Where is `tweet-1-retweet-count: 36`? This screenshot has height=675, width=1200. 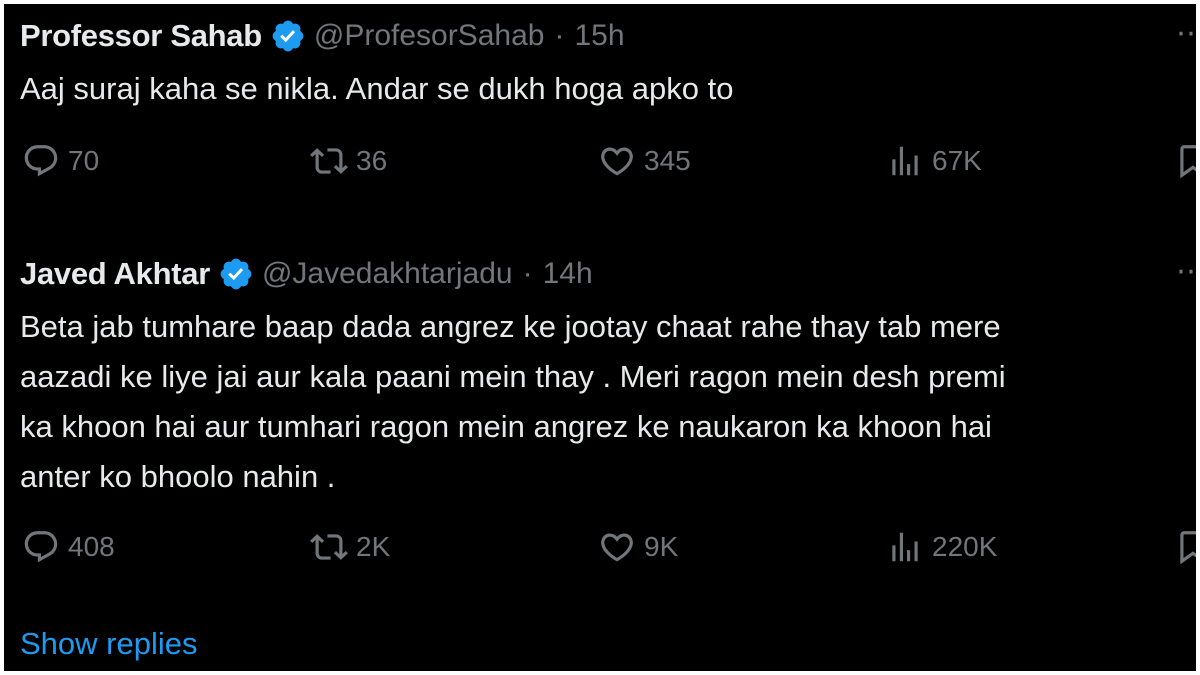
tweet-1-retweet-count: 36 is located at coordinates (372, 160).